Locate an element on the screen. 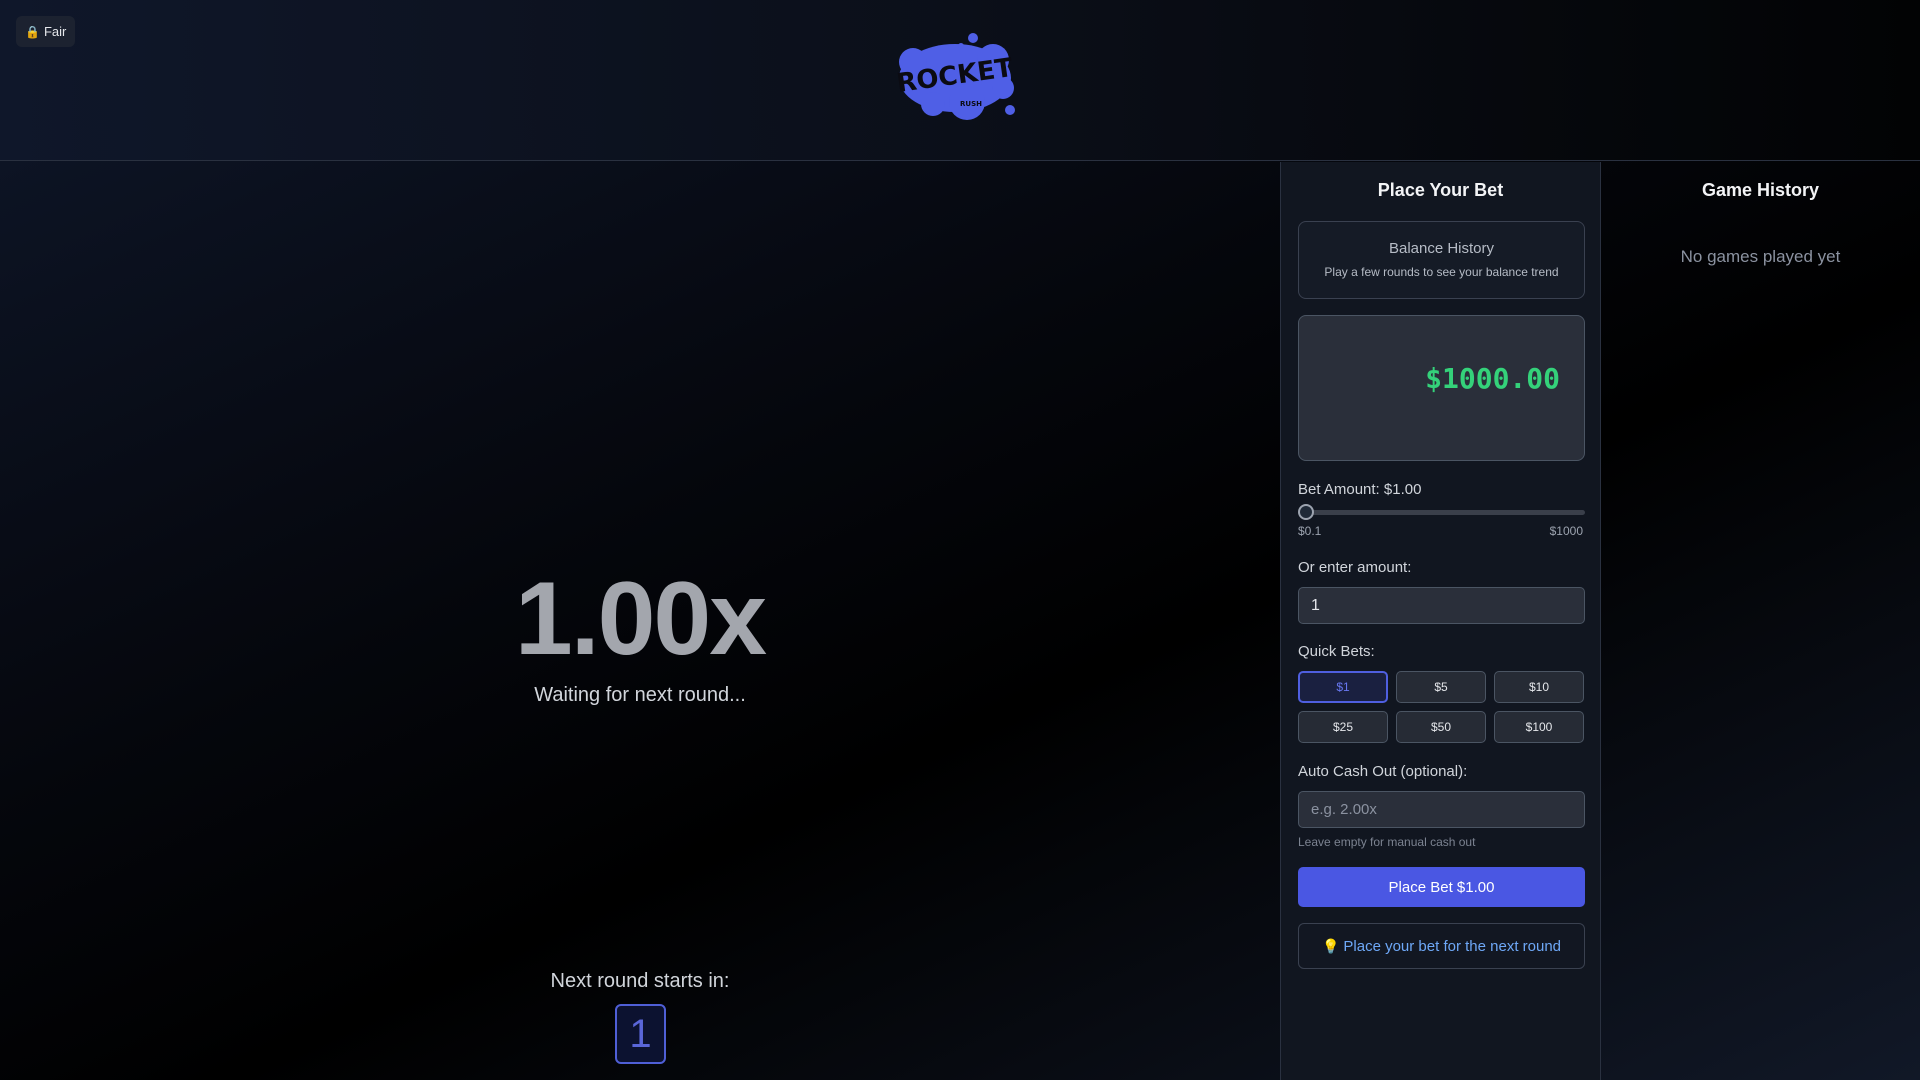  auto-cashout-label: Auto Cash Out (optional): is located at coordinates (1383, 771).